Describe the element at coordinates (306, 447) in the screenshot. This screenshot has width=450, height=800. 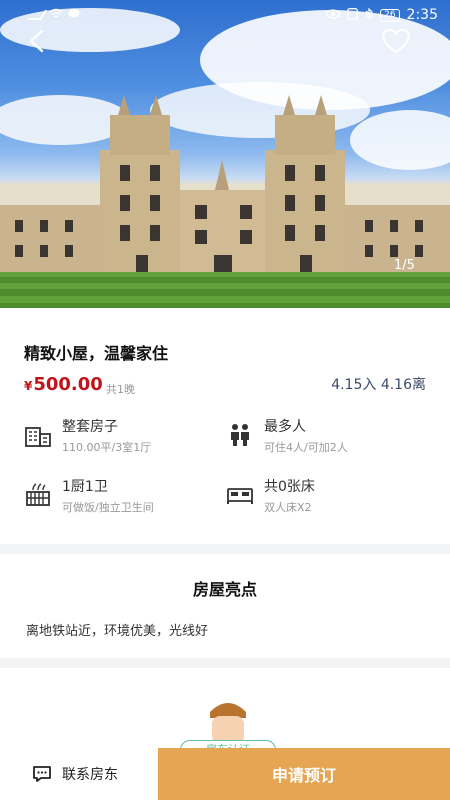
I see `feature-sub: 可住4人/可加2人` at that location.